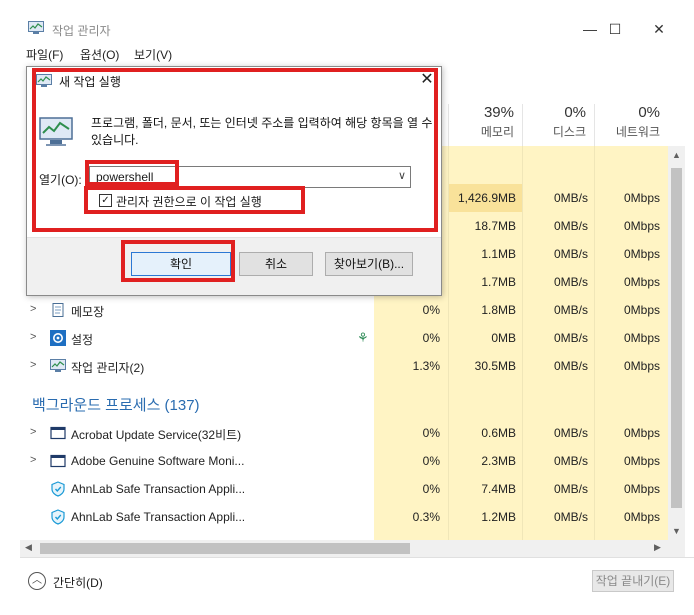  I want to click on title-bar: 작업 관리자 — ☐ ✕, so click(357, 29).